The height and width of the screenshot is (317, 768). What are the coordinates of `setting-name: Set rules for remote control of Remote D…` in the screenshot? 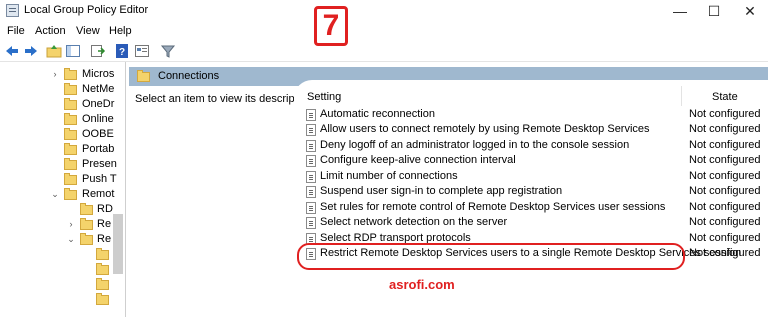 It's located at (493, 207).